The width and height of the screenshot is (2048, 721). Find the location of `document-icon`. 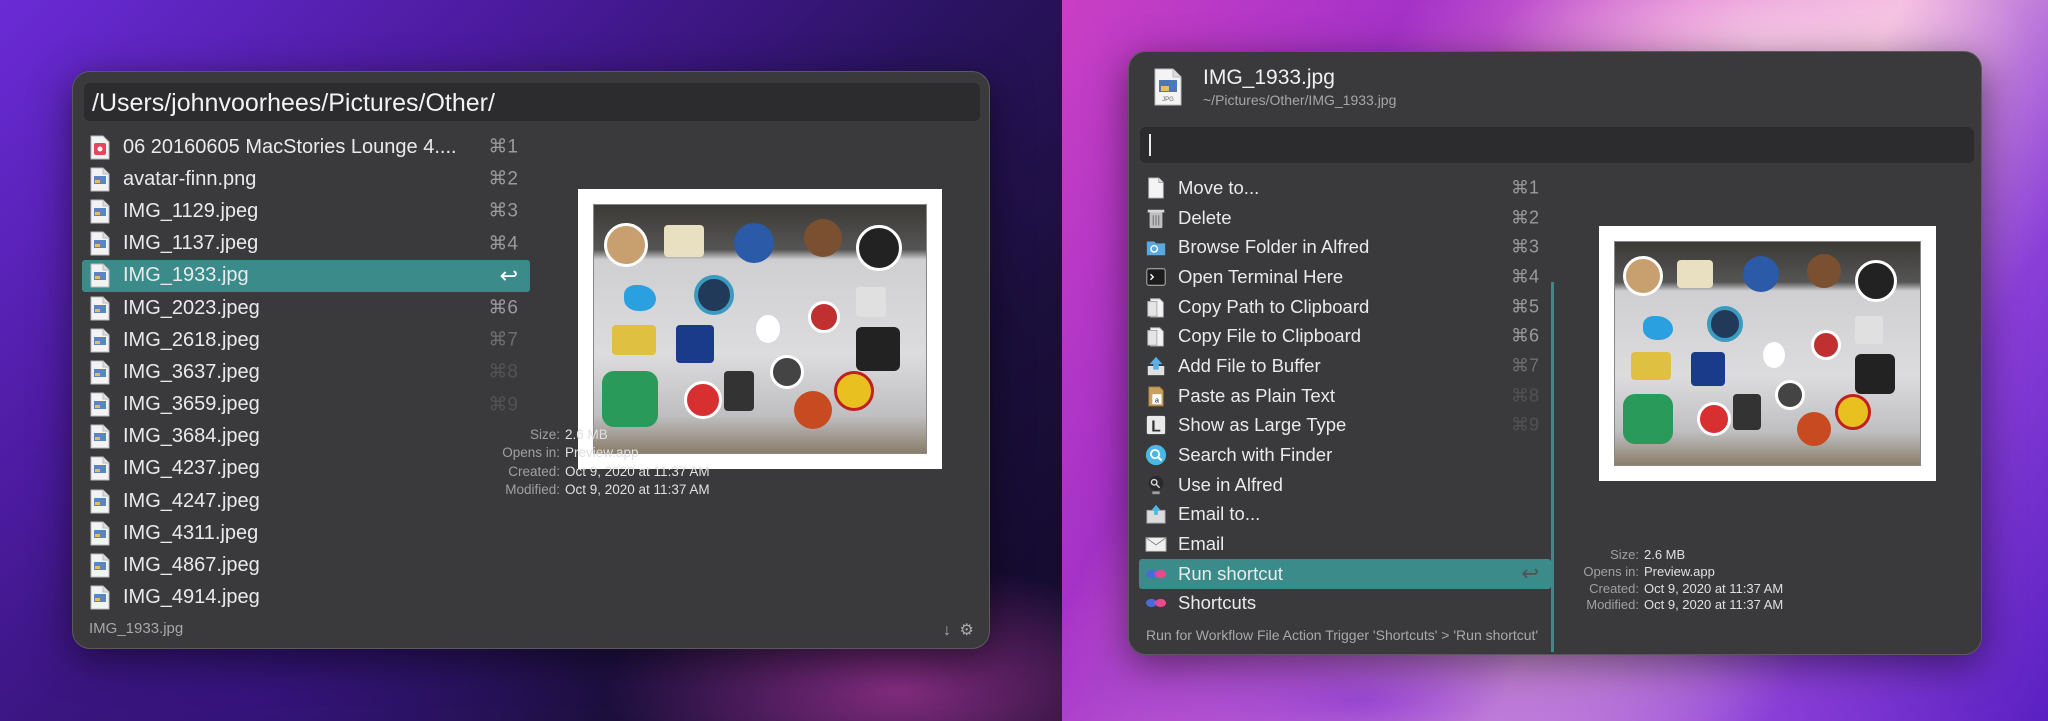

document-icon is located at coordinates (1156, 188).